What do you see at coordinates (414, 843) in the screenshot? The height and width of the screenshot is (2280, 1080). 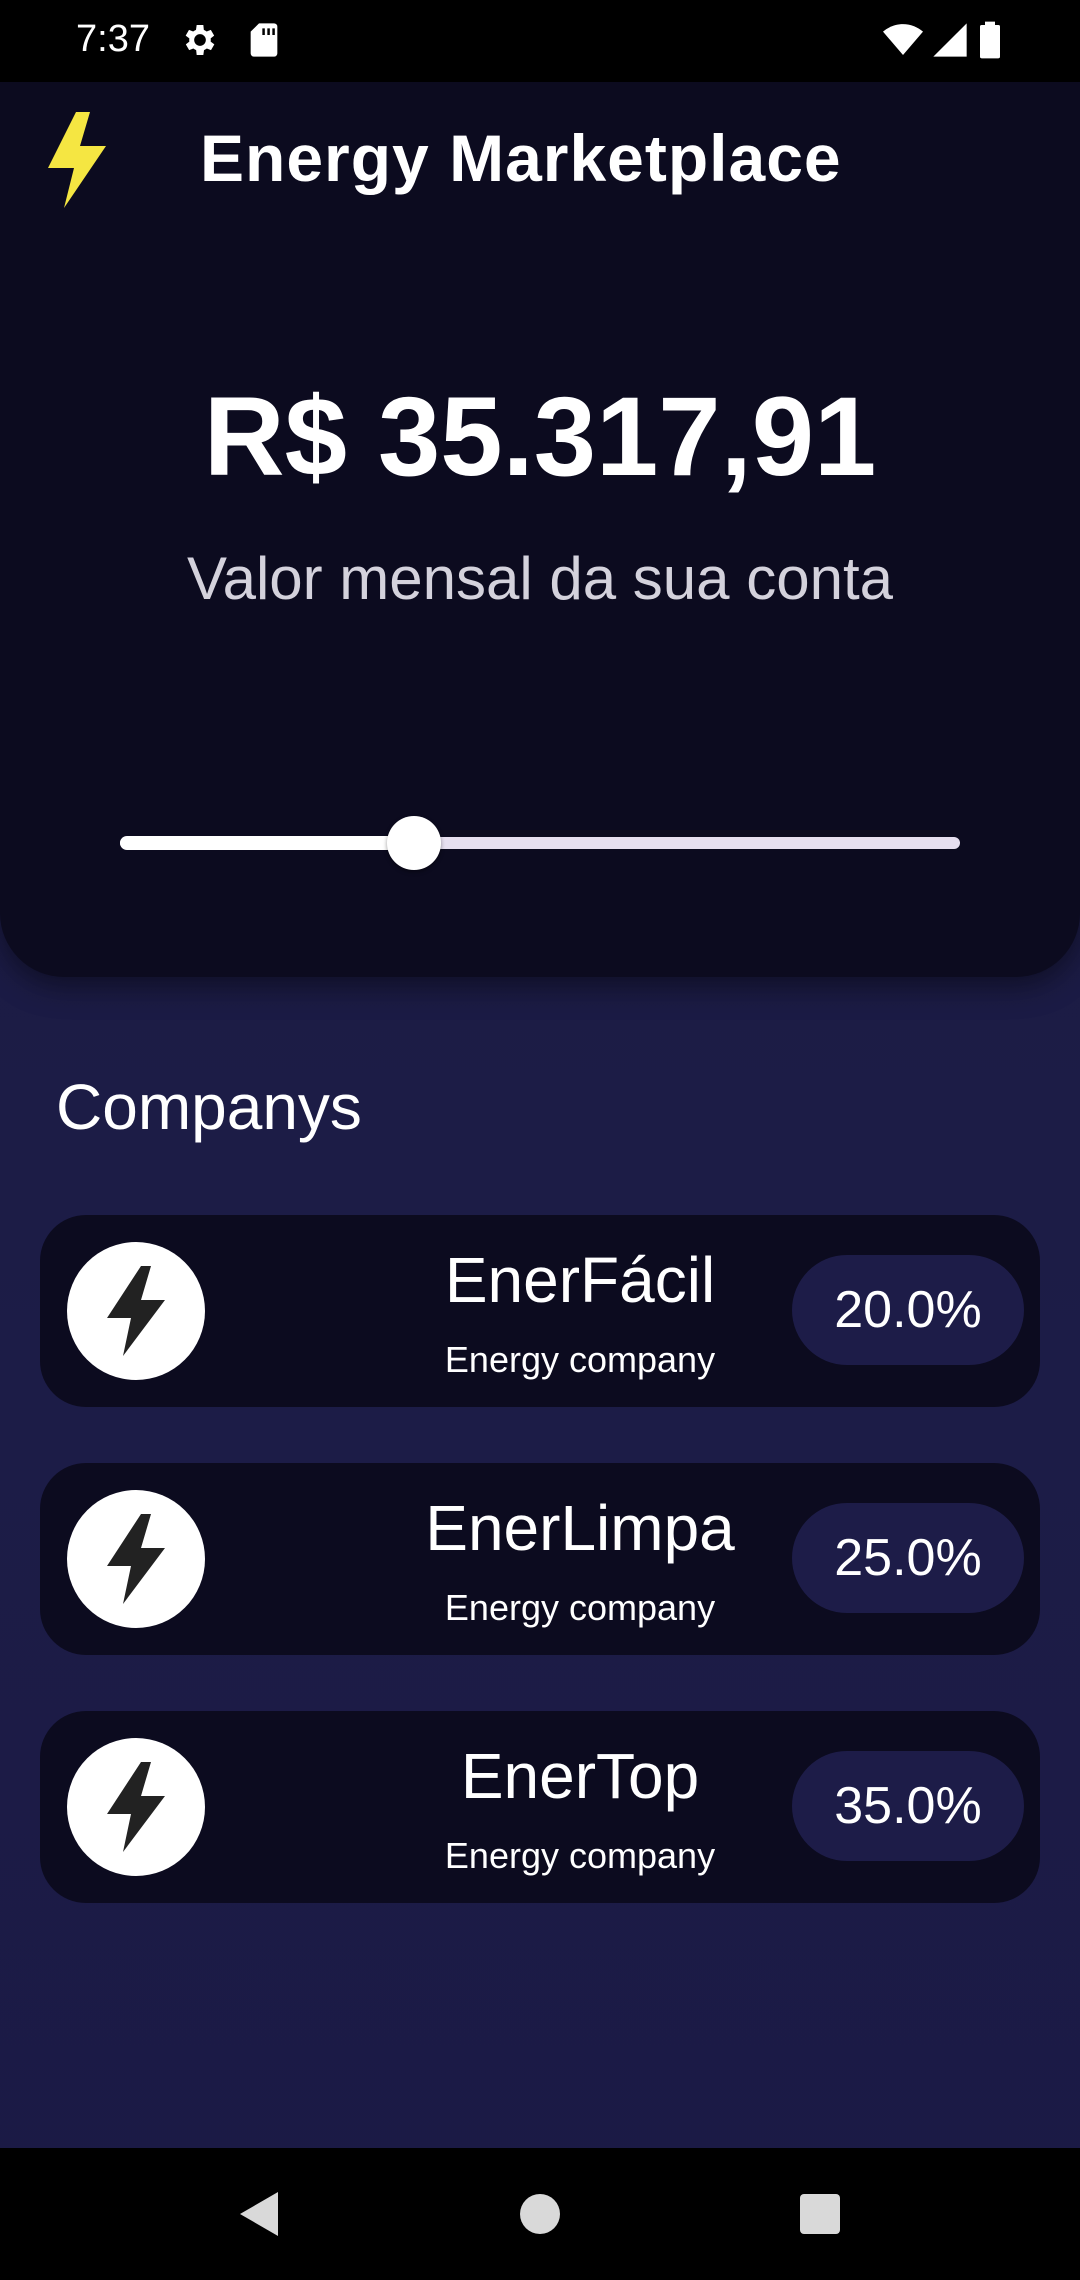 I see `slider-thumb` at bounding box center [414, 843].